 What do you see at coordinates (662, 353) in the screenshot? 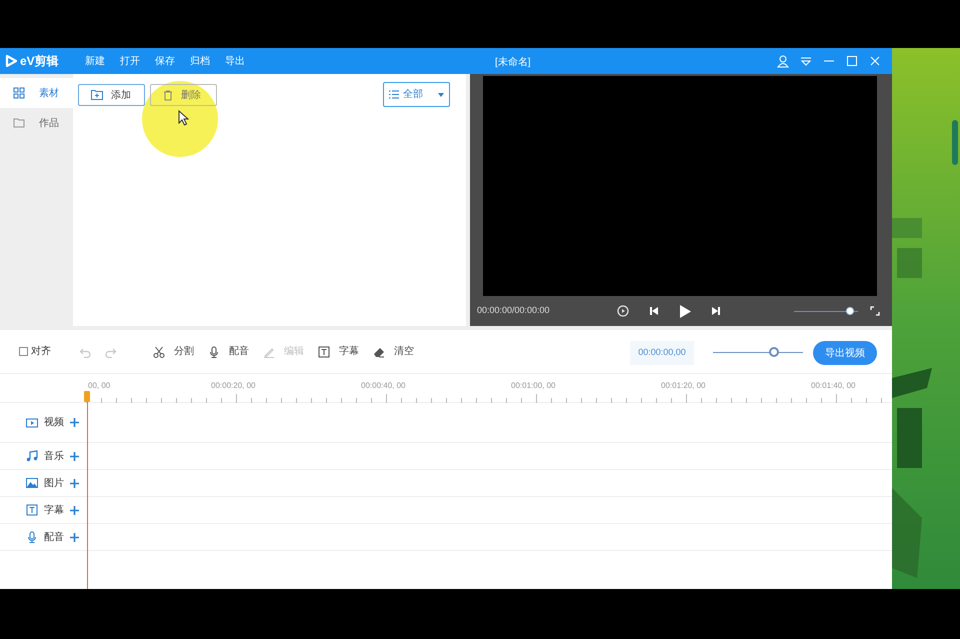
I see `time-field: 00:00:00,00` at bounding box center [662, 353].